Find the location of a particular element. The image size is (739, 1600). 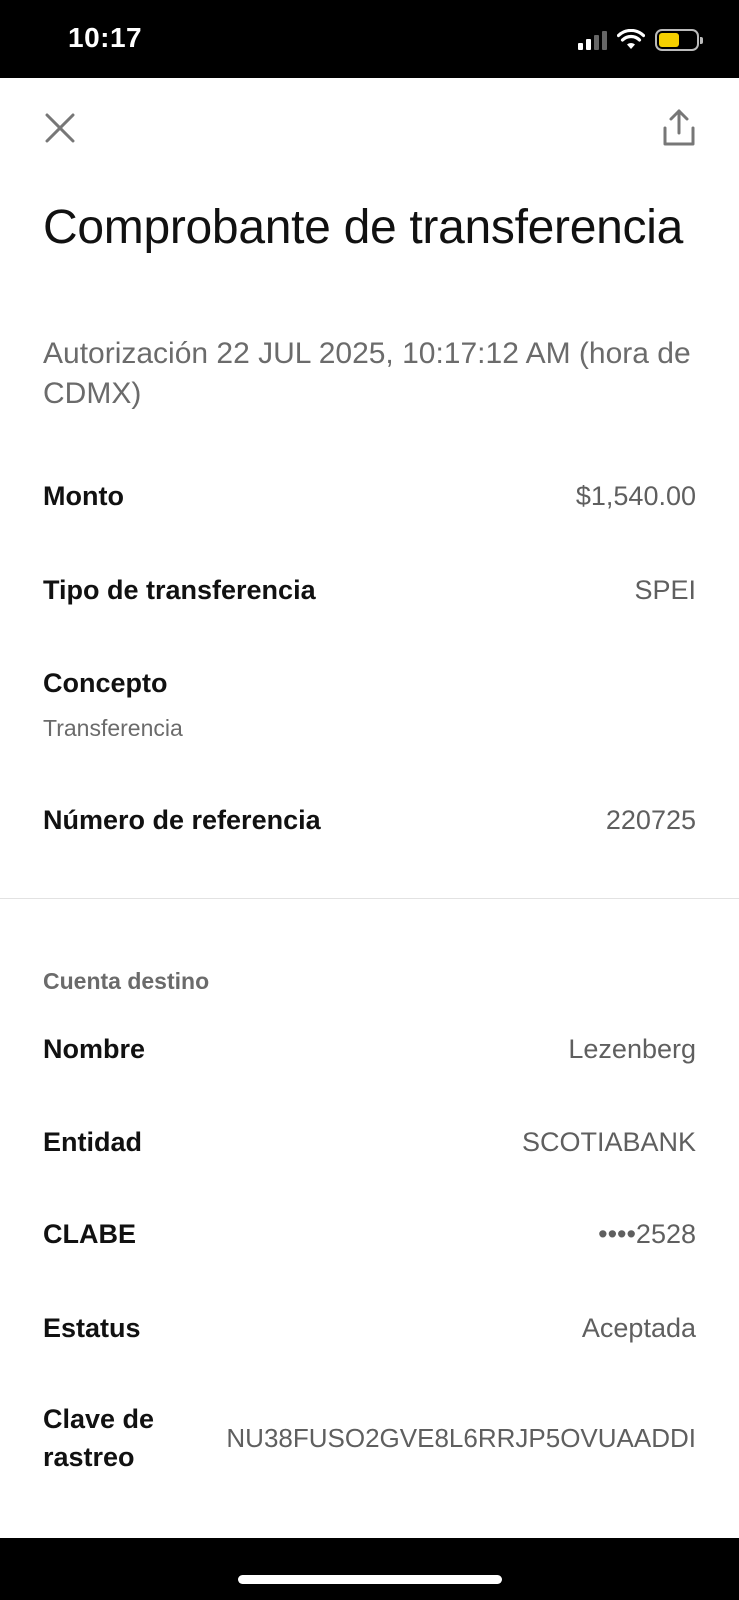

tracking-key-label-line1: Clave de is located at coordinates (99, 1419).